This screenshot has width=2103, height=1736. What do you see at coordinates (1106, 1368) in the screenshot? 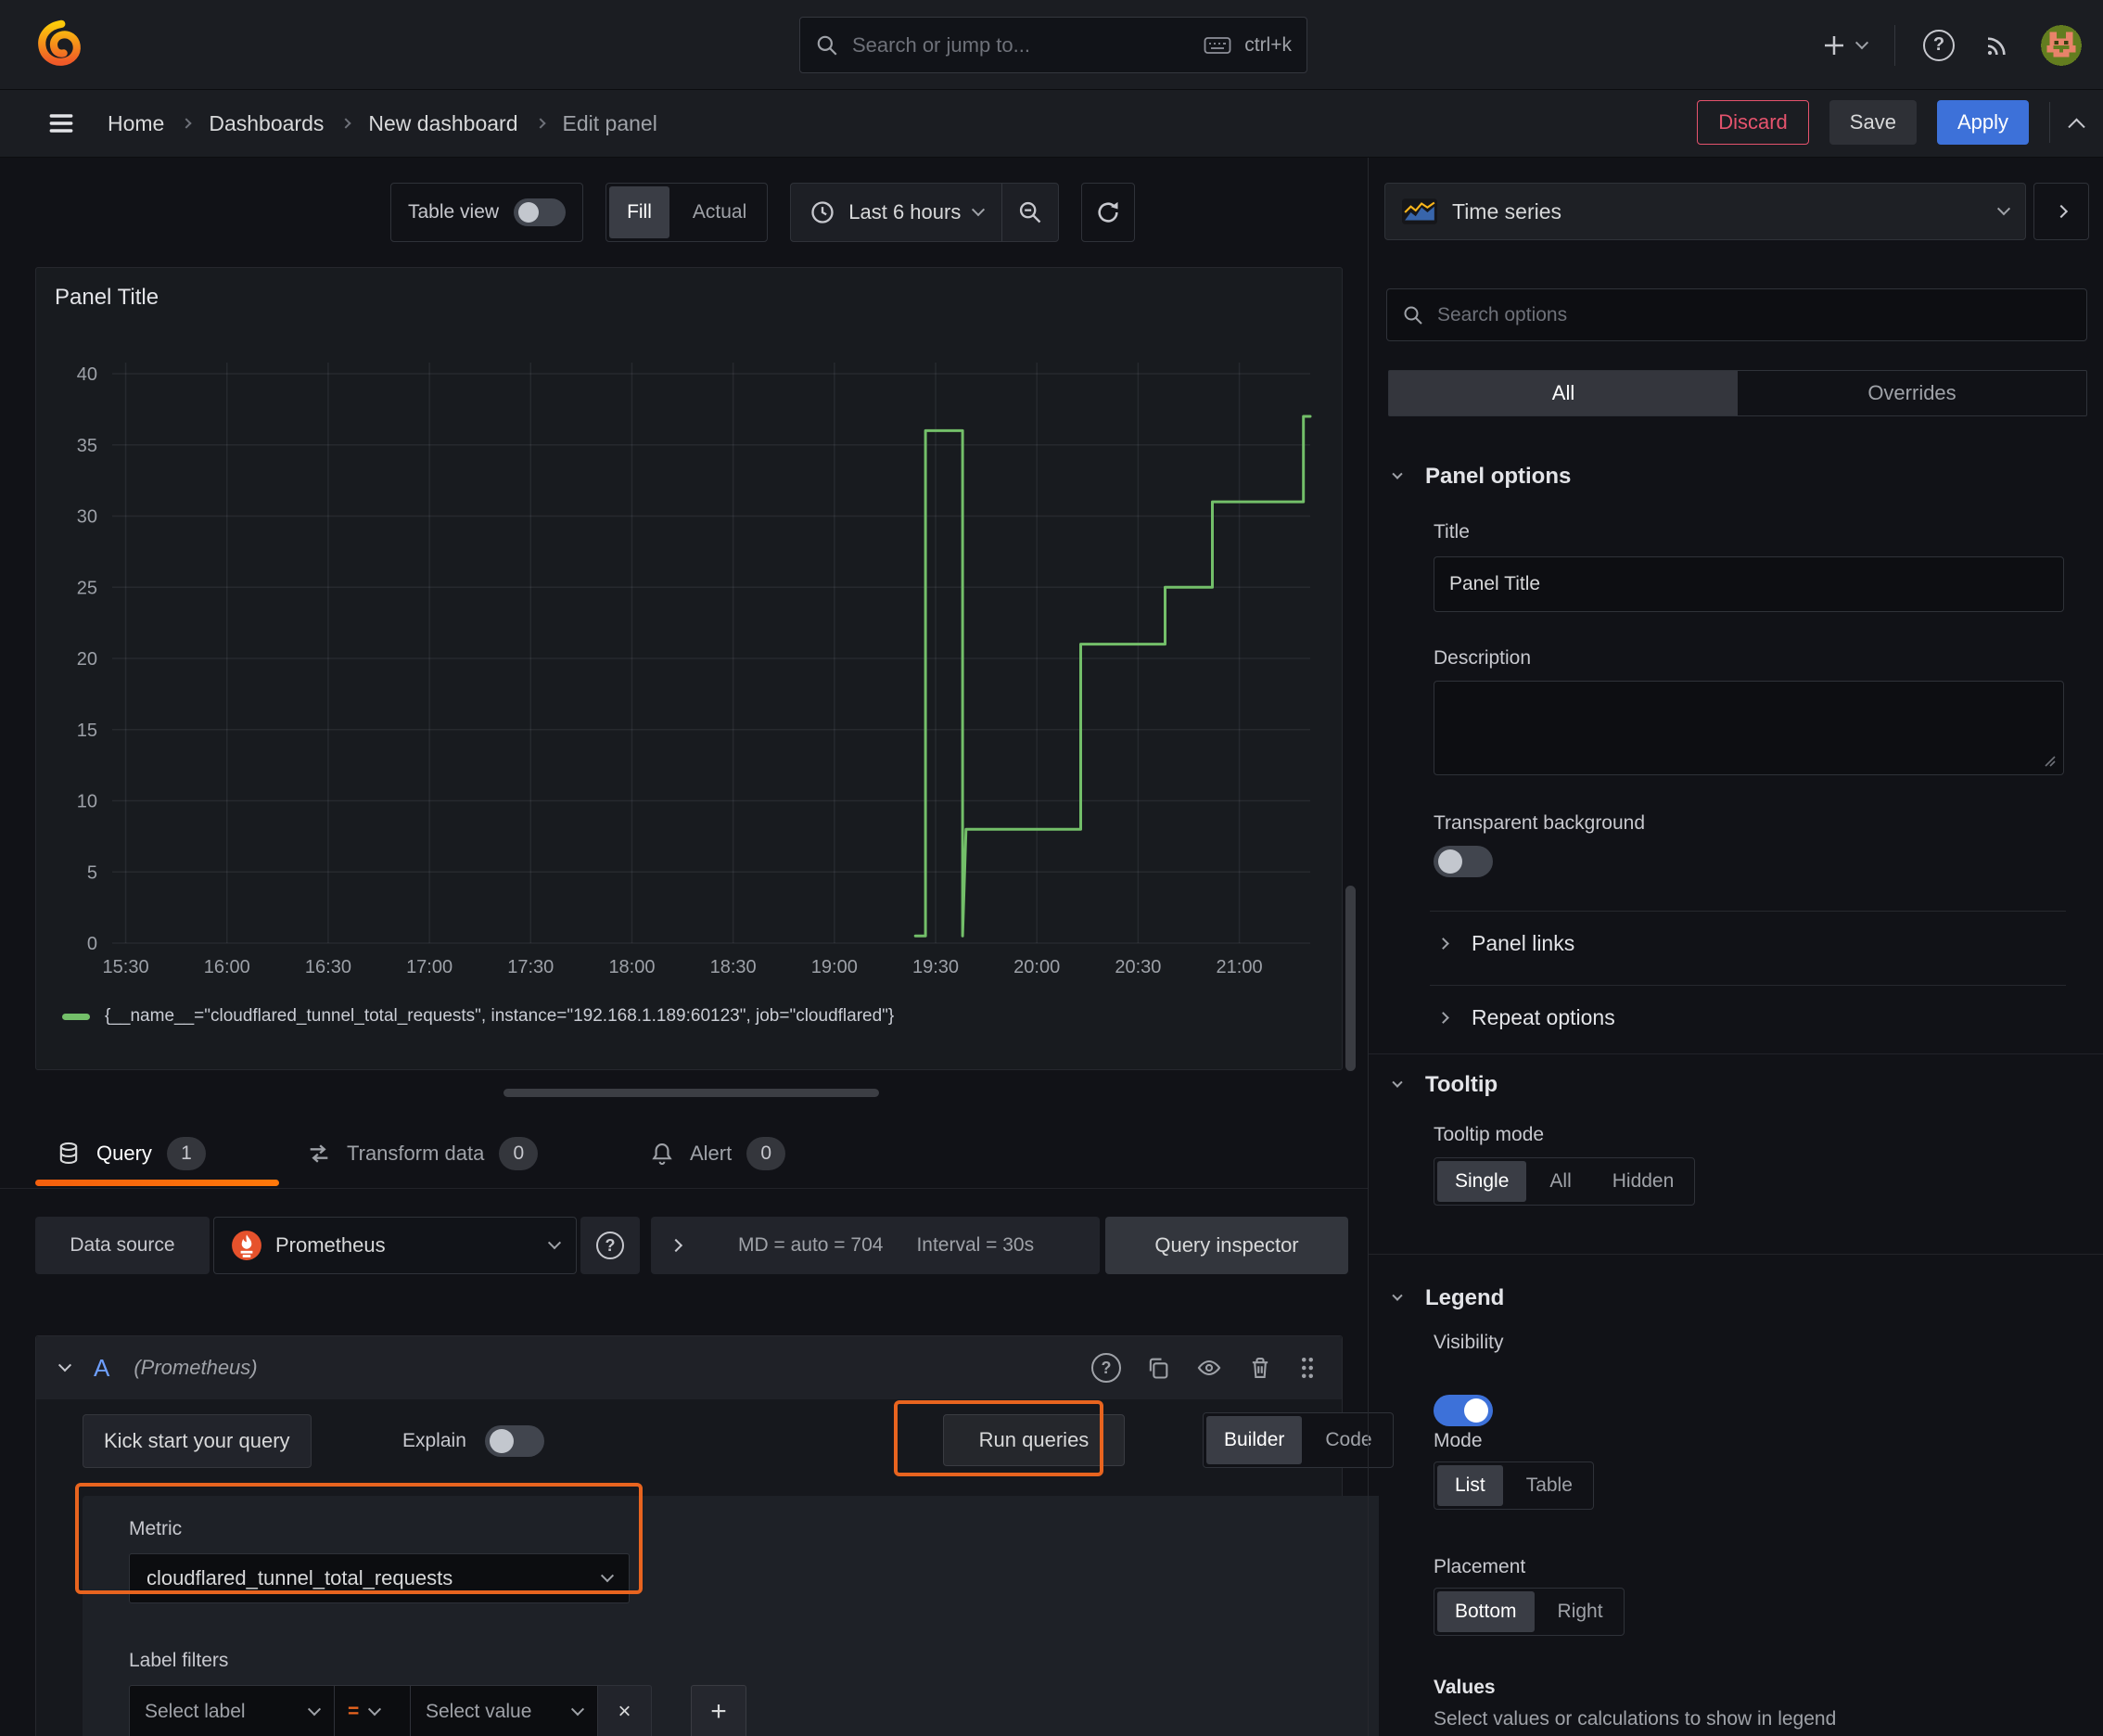
I see `query-help-icon: ?` at bounding box center [1106, 1368].